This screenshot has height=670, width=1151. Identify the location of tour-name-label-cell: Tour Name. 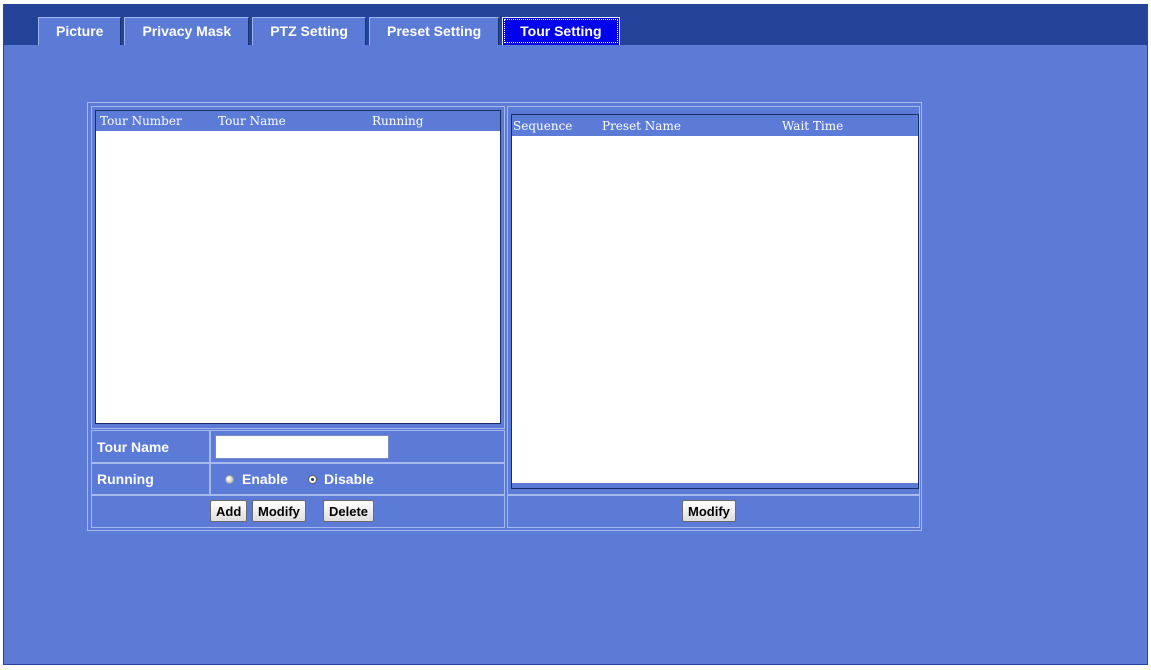
(150, 446).